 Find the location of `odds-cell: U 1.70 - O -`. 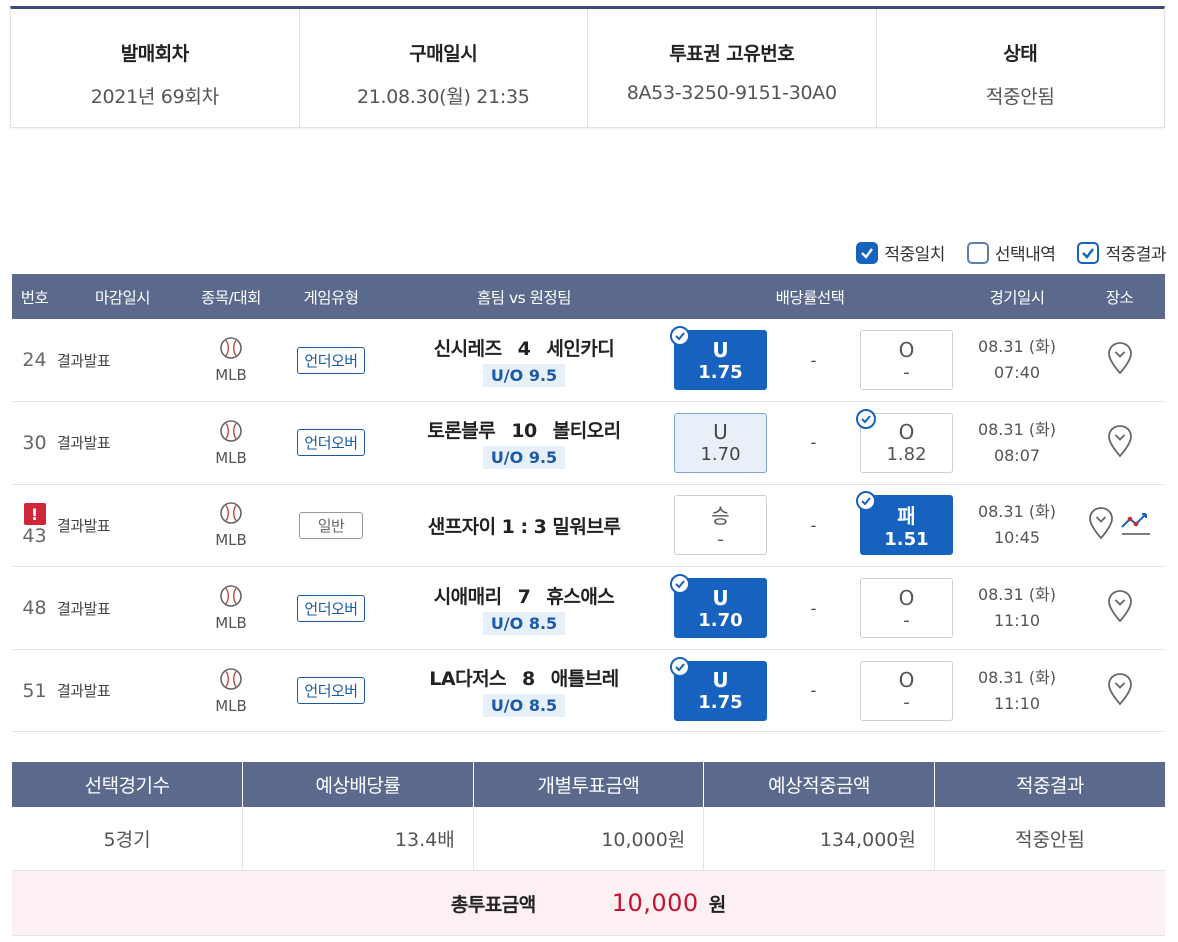

odds-cell: U 1.70 - O - is located at coordinates (810, 608).